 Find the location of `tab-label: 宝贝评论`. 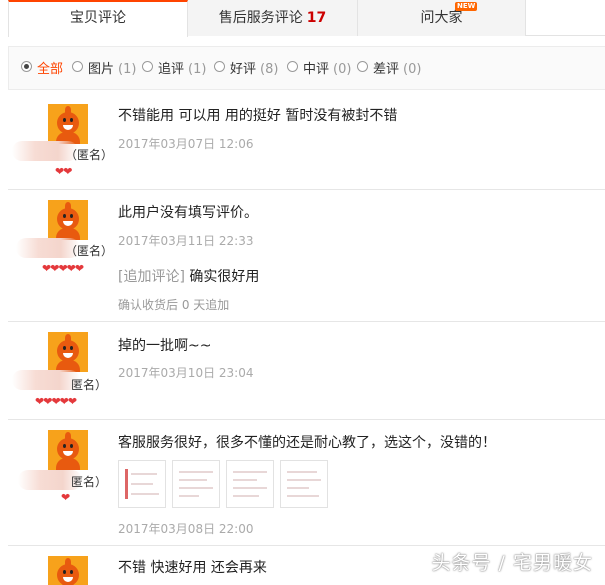

tab-label: 宝贝评论 is located at coordinates (98, 18).